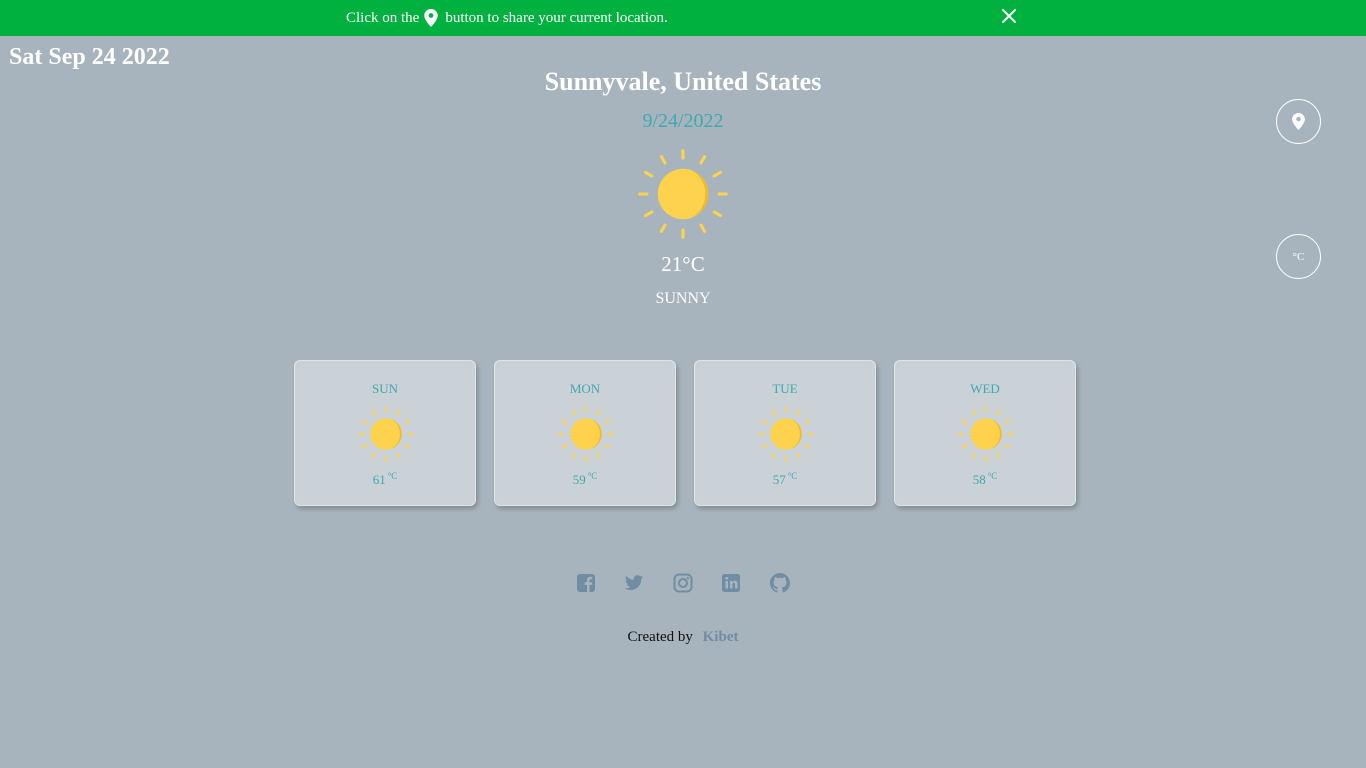 The image size is (1366, 768). I want to click on forecast-day: WED, so click(985, 388).